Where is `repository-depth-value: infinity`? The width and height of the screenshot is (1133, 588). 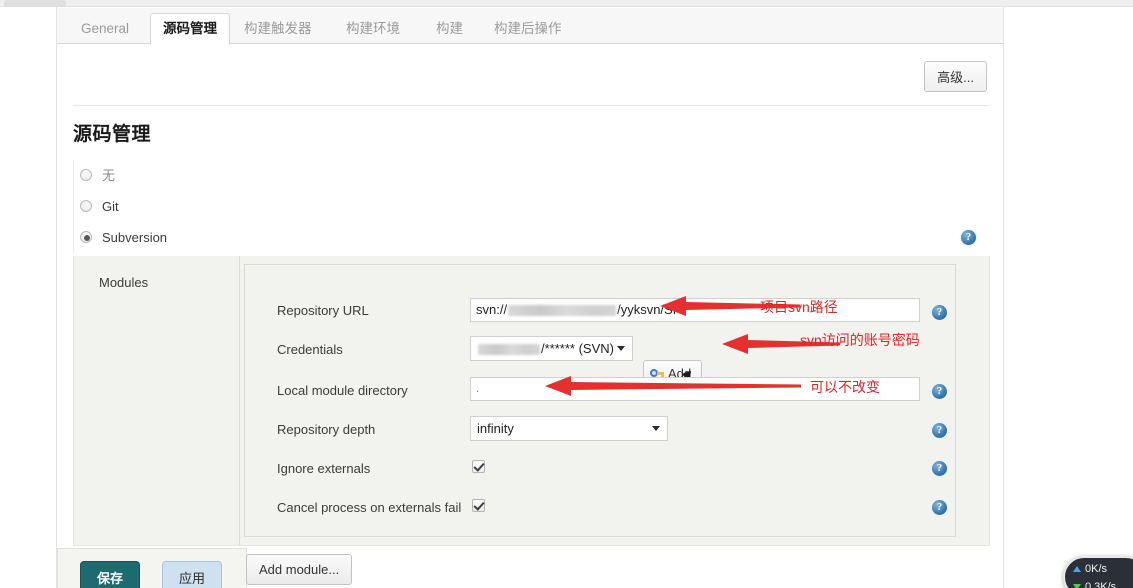 repository-depth-value: infinity is located at coordinates (495, 428).